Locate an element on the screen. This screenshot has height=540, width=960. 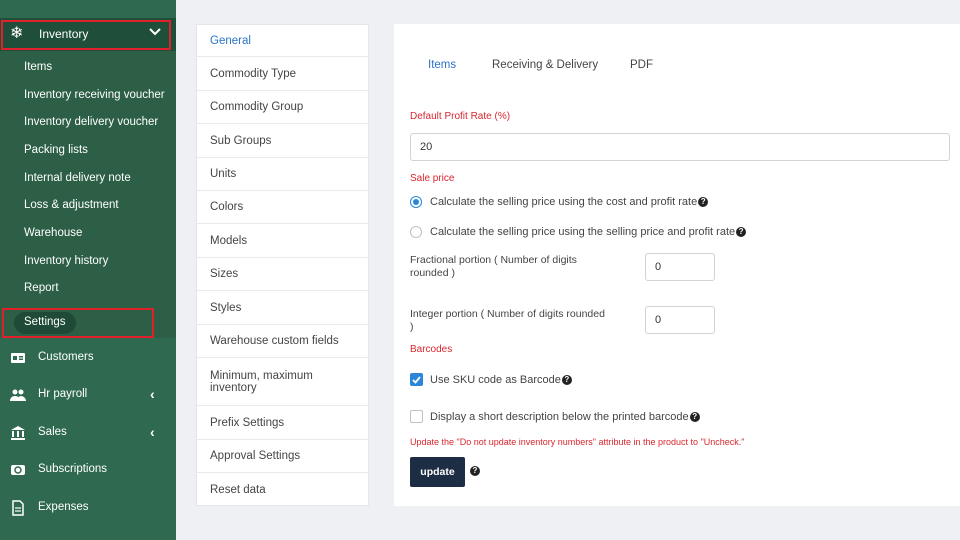
submenu-item-warehouse-custom-fields: Warehouse custom fields is located at coordinates (283, 341).